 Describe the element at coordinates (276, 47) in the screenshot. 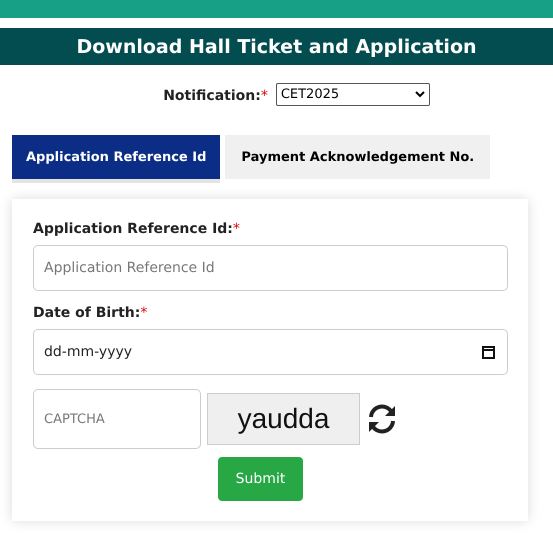

I see `page-title: Download Hall Ticket and Application` at that location.